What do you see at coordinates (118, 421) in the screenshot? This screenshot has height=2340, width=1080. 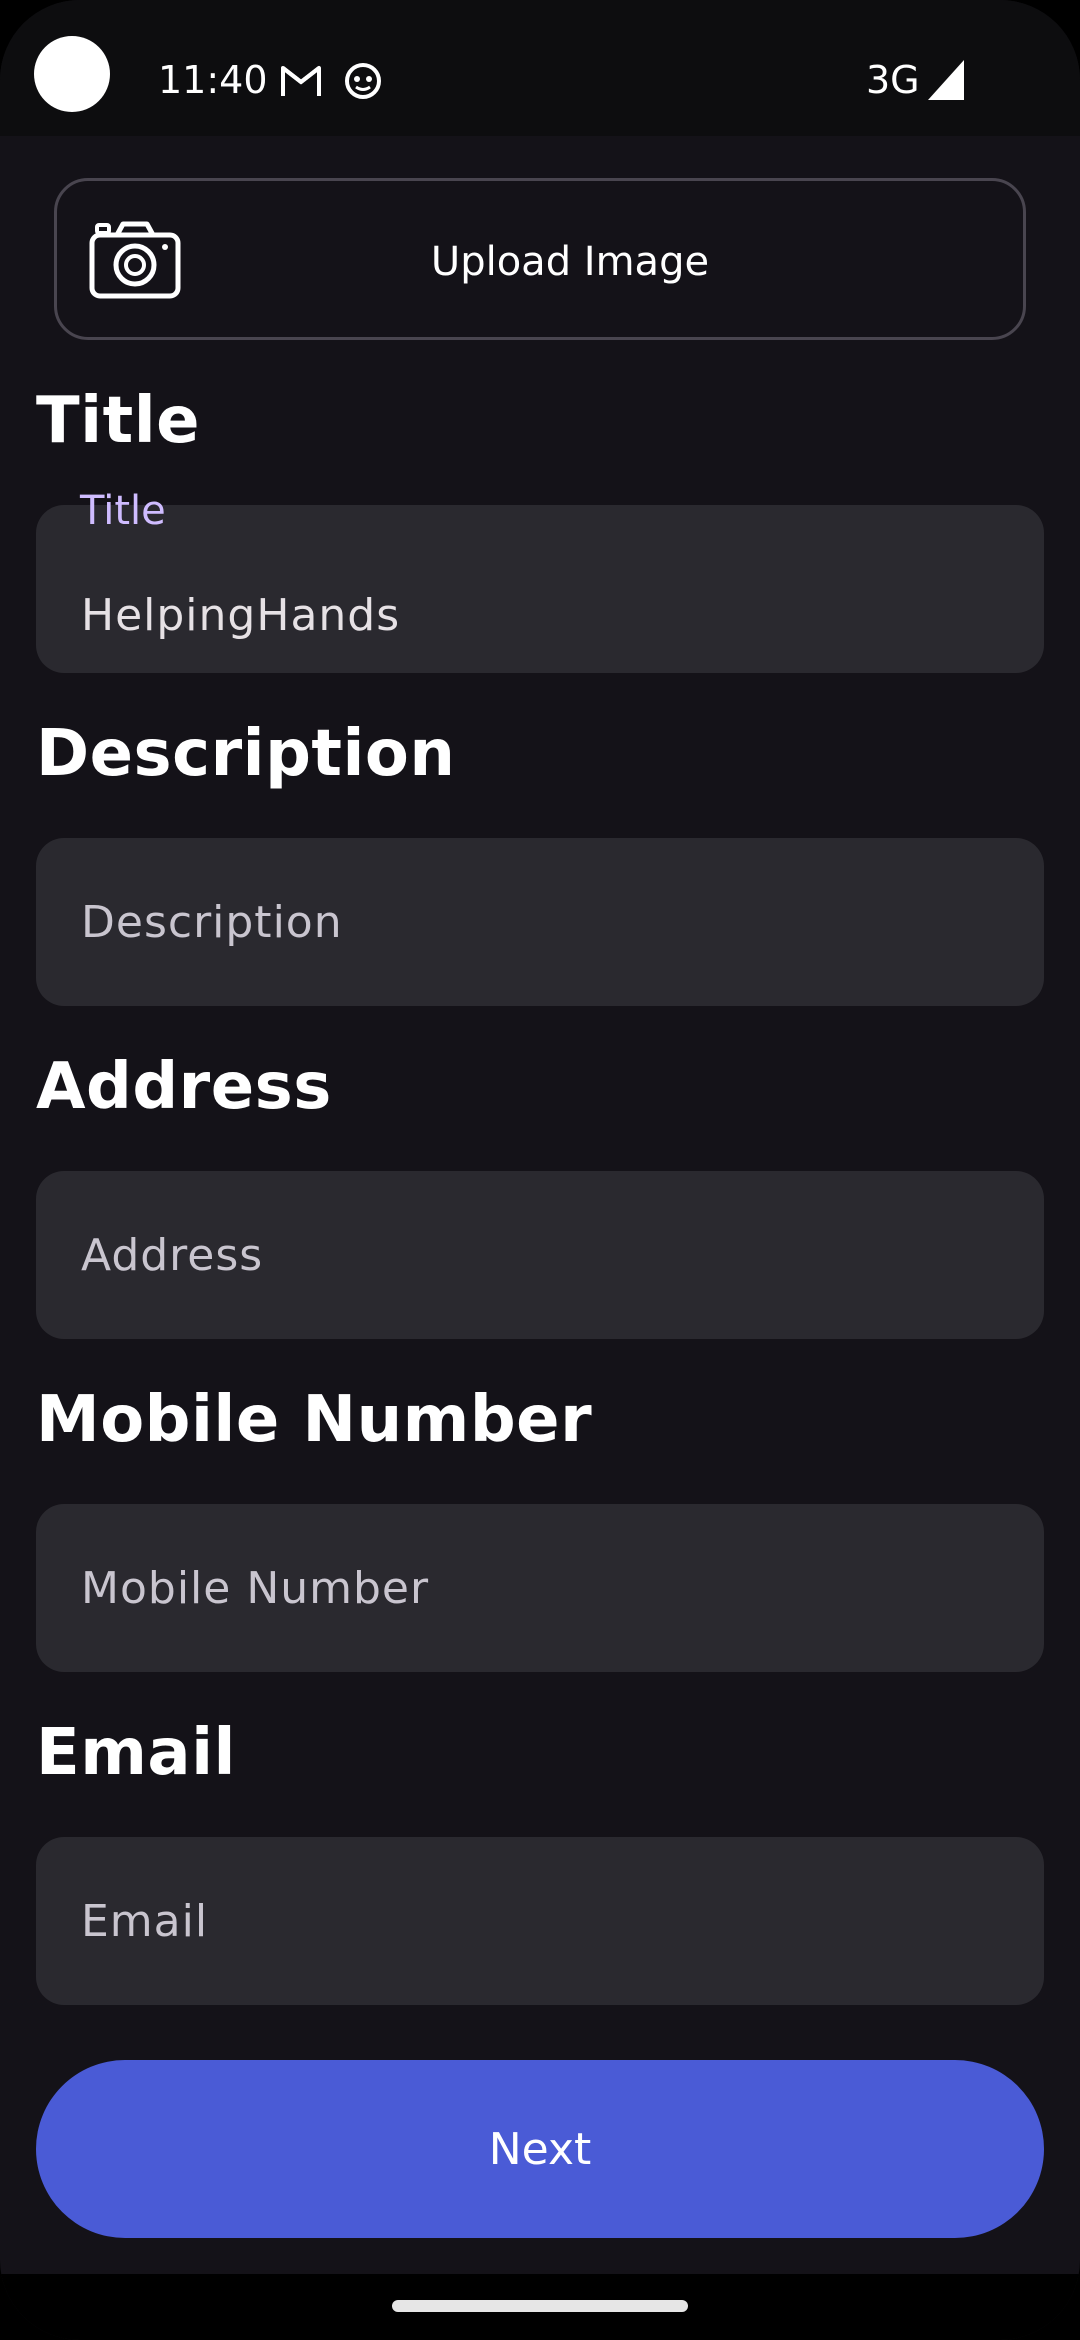 I see `title-heading: Title` at bounding box center [118, 421].